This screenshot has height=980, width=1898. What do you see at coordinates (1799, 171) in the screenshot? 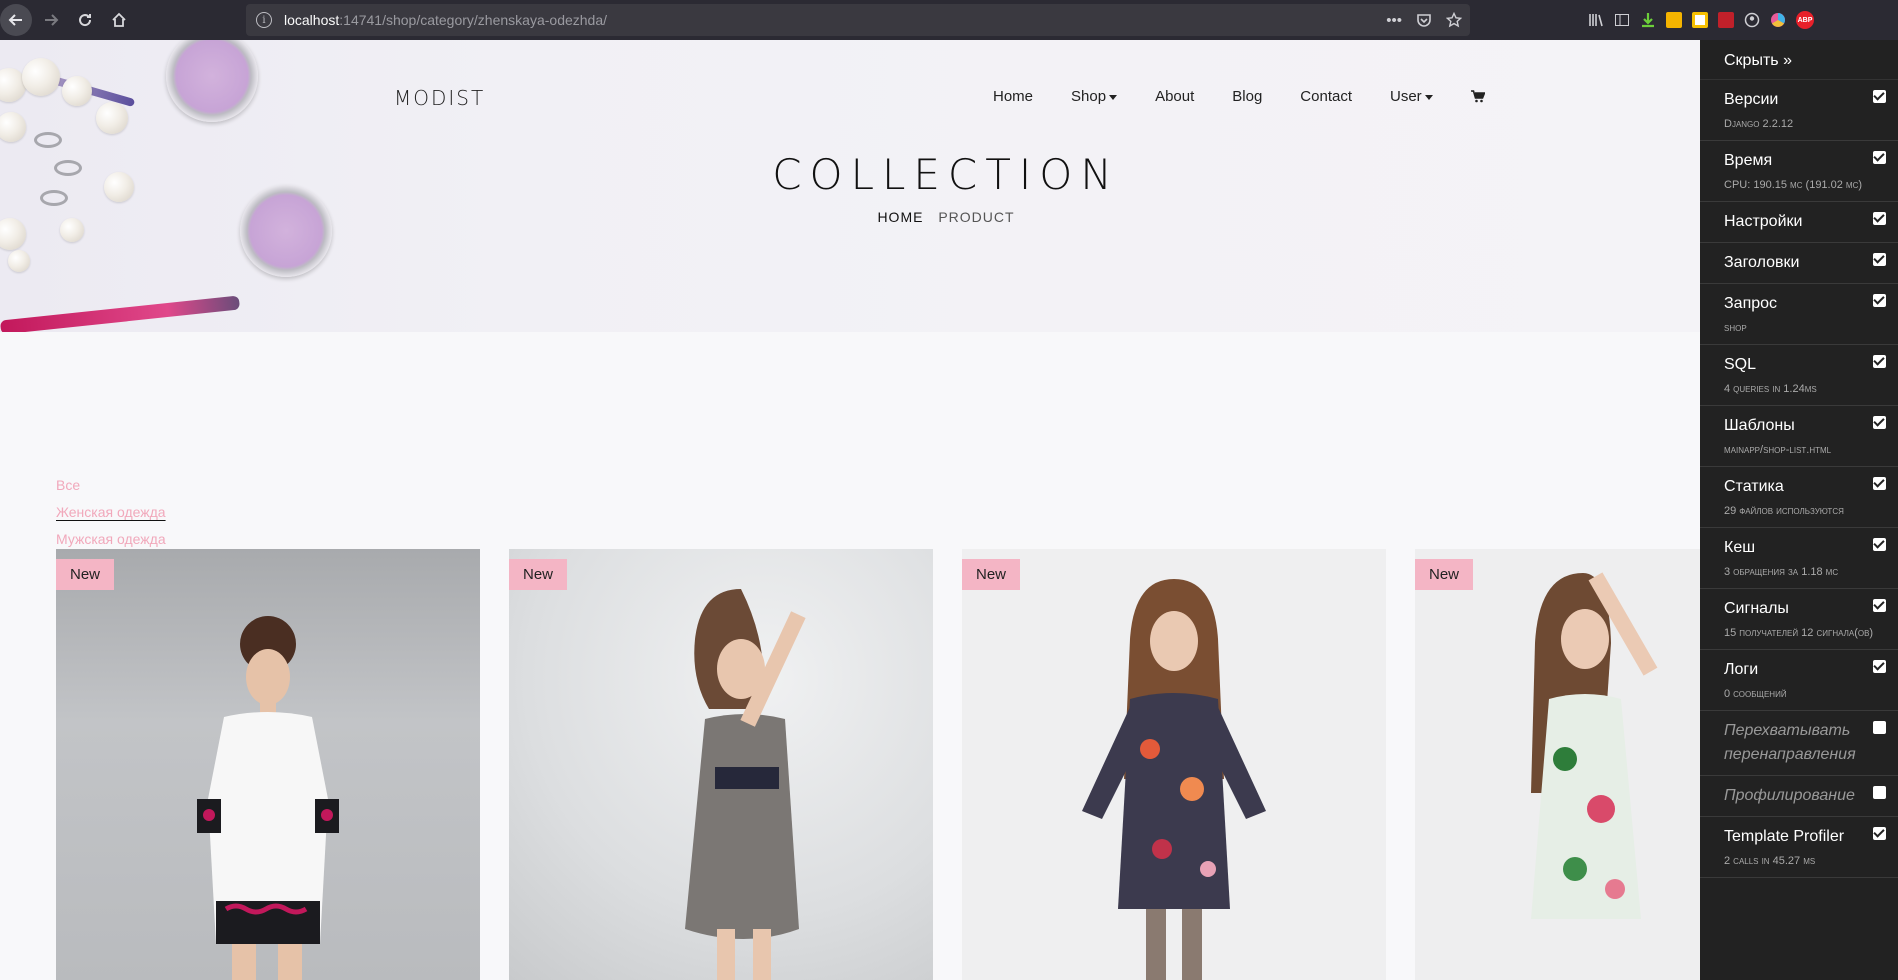
I see `debug-panel: Время CPU: 190.15 мс (191.02 мс)` at bounding box center [1799, 171].